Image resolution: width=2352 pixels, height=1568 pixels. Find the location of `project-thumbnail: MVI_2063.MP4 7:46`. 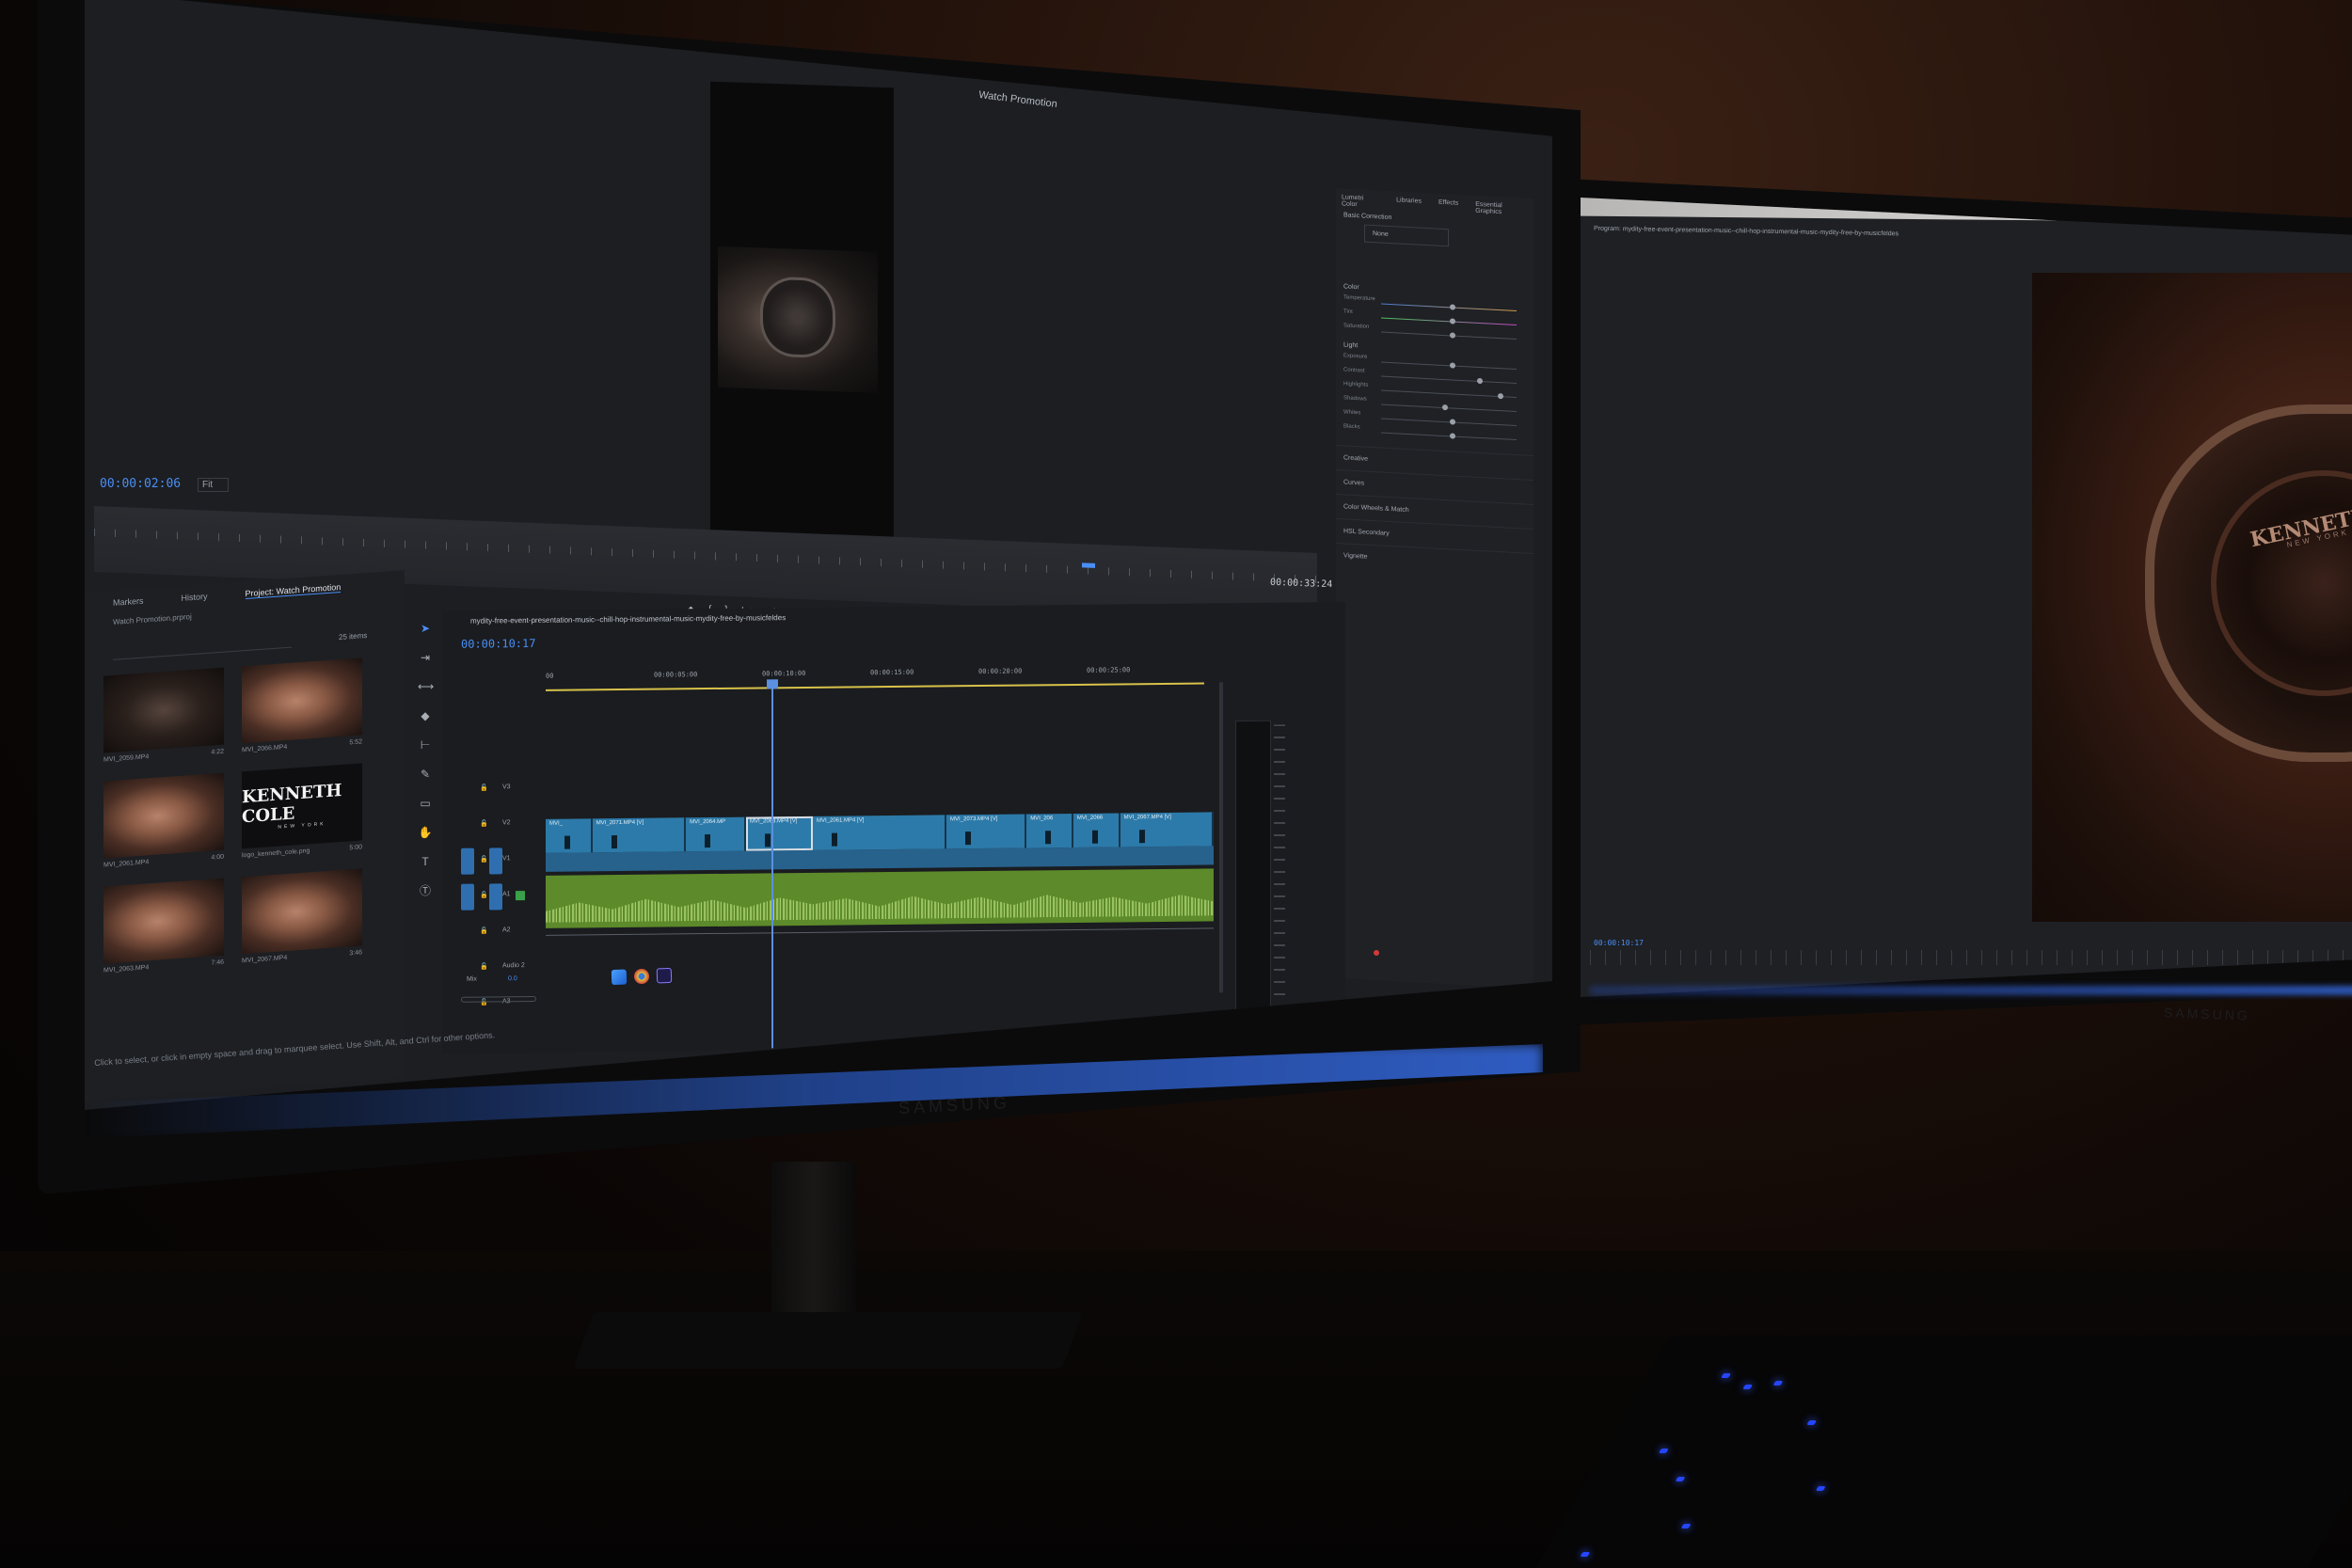

project-thumbnail: MVI_2063.MP4 7:46 is located at coordinates (166, 929).